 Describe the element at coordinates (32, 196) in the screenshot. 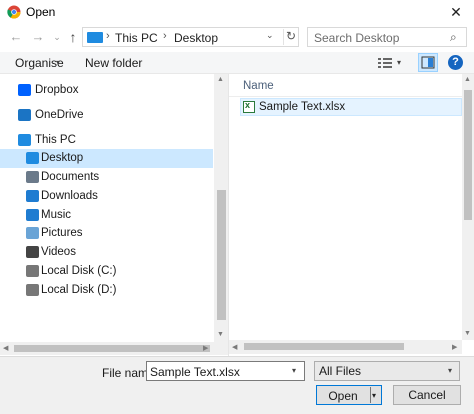

I see `download-arrow-icon` at that location.